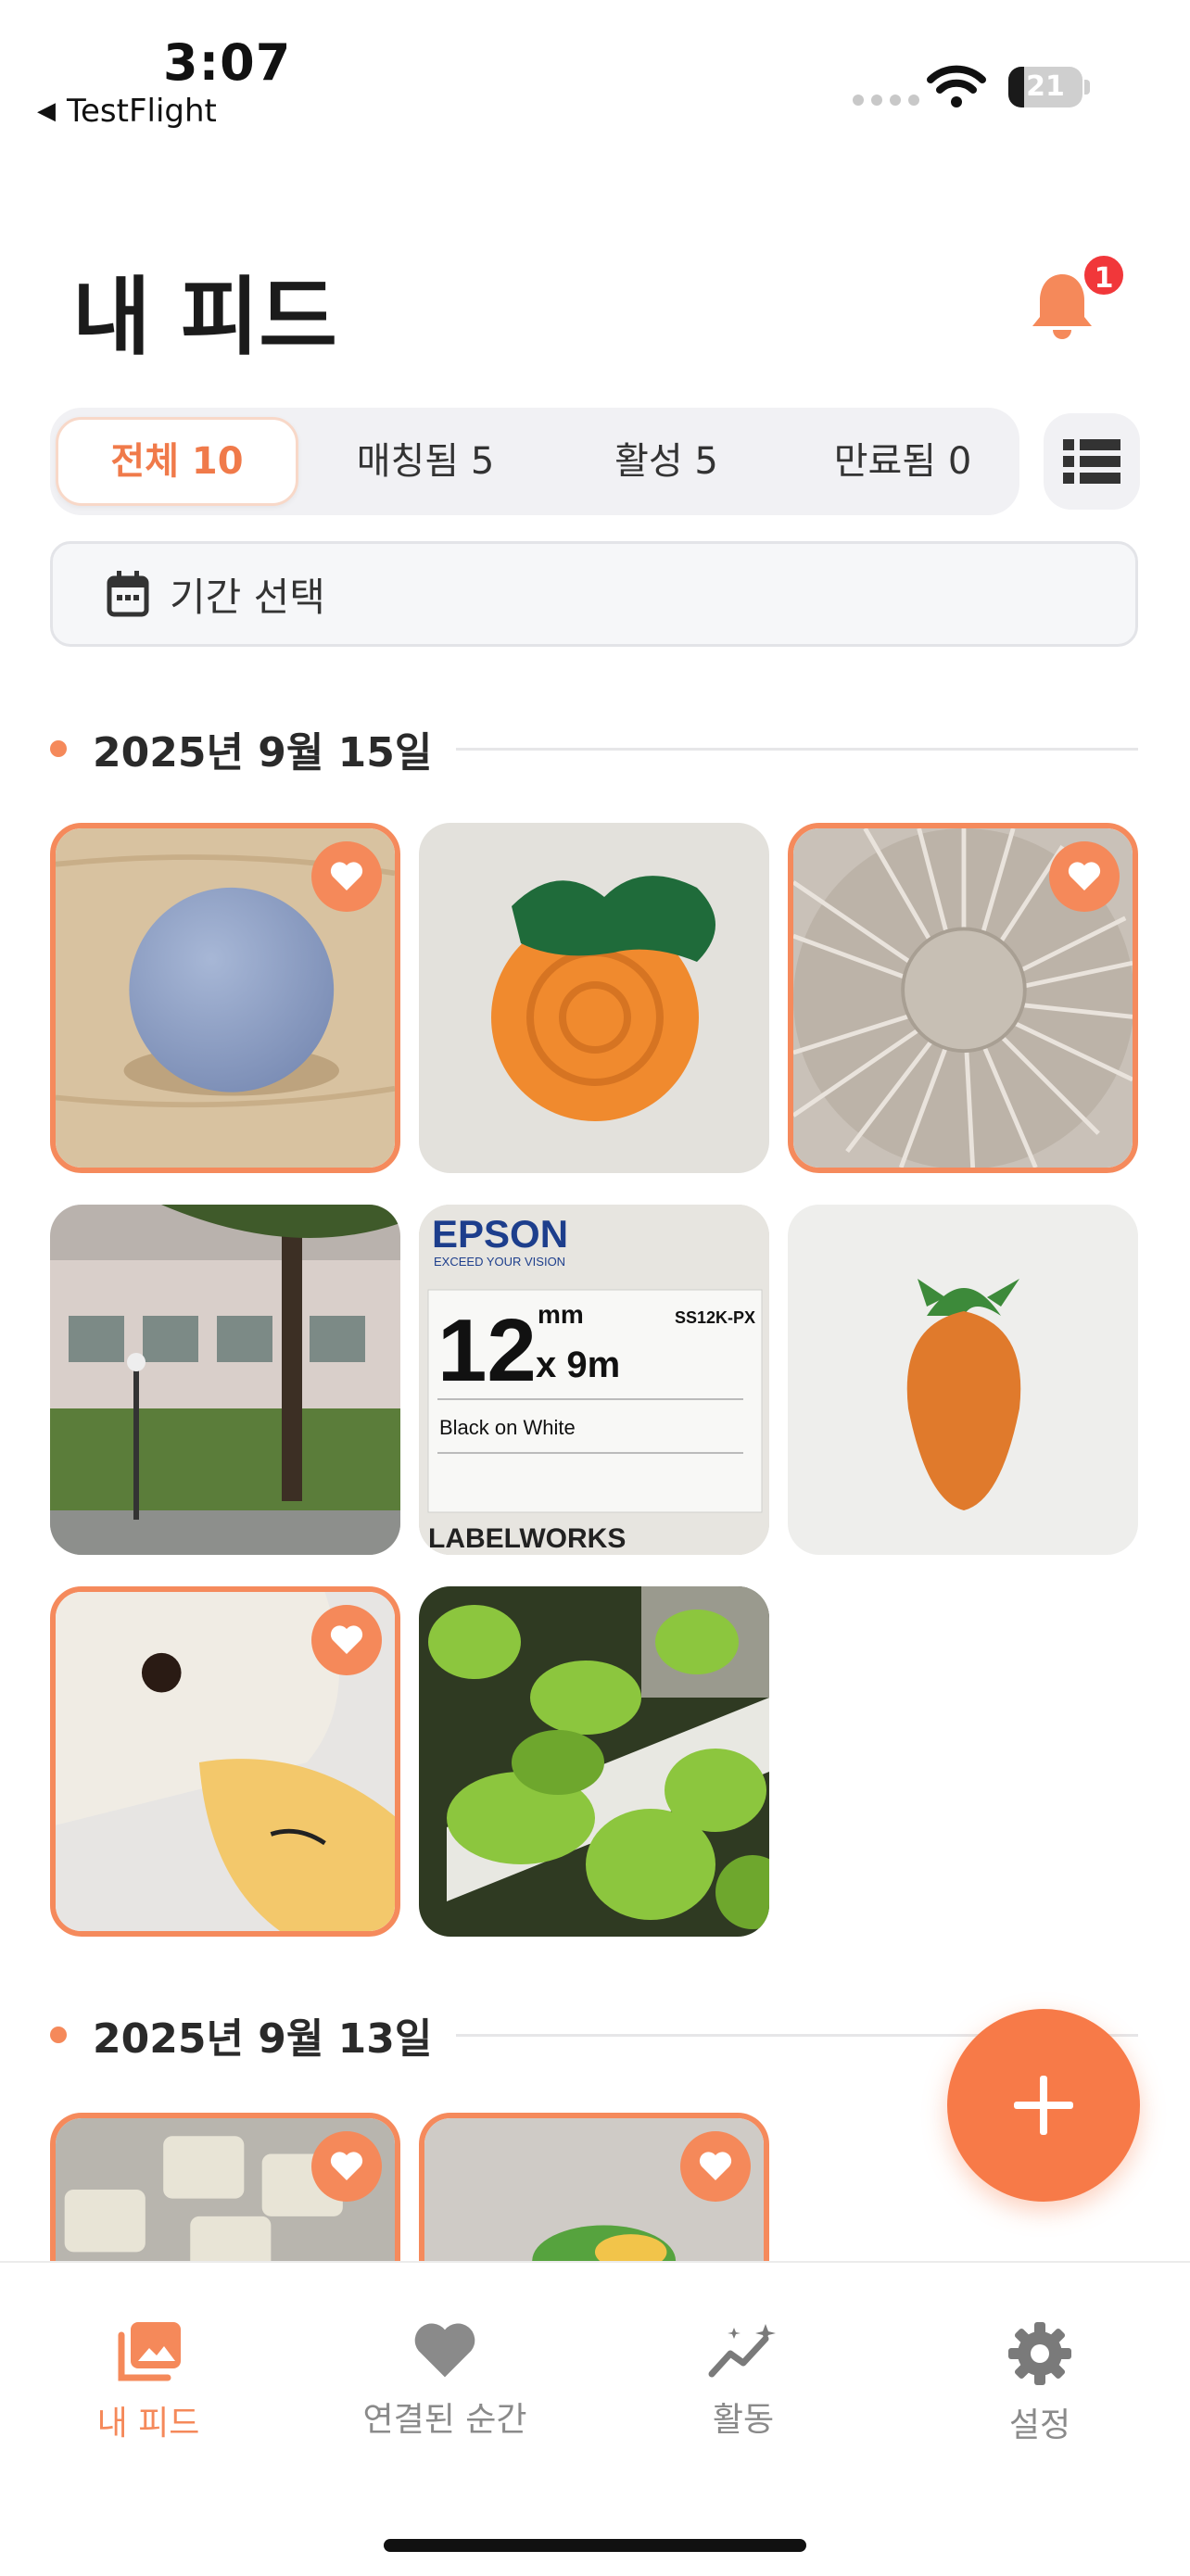 The image size is (1190, 2576). I want to click on cellular-signal-icon, so click(886, 100).